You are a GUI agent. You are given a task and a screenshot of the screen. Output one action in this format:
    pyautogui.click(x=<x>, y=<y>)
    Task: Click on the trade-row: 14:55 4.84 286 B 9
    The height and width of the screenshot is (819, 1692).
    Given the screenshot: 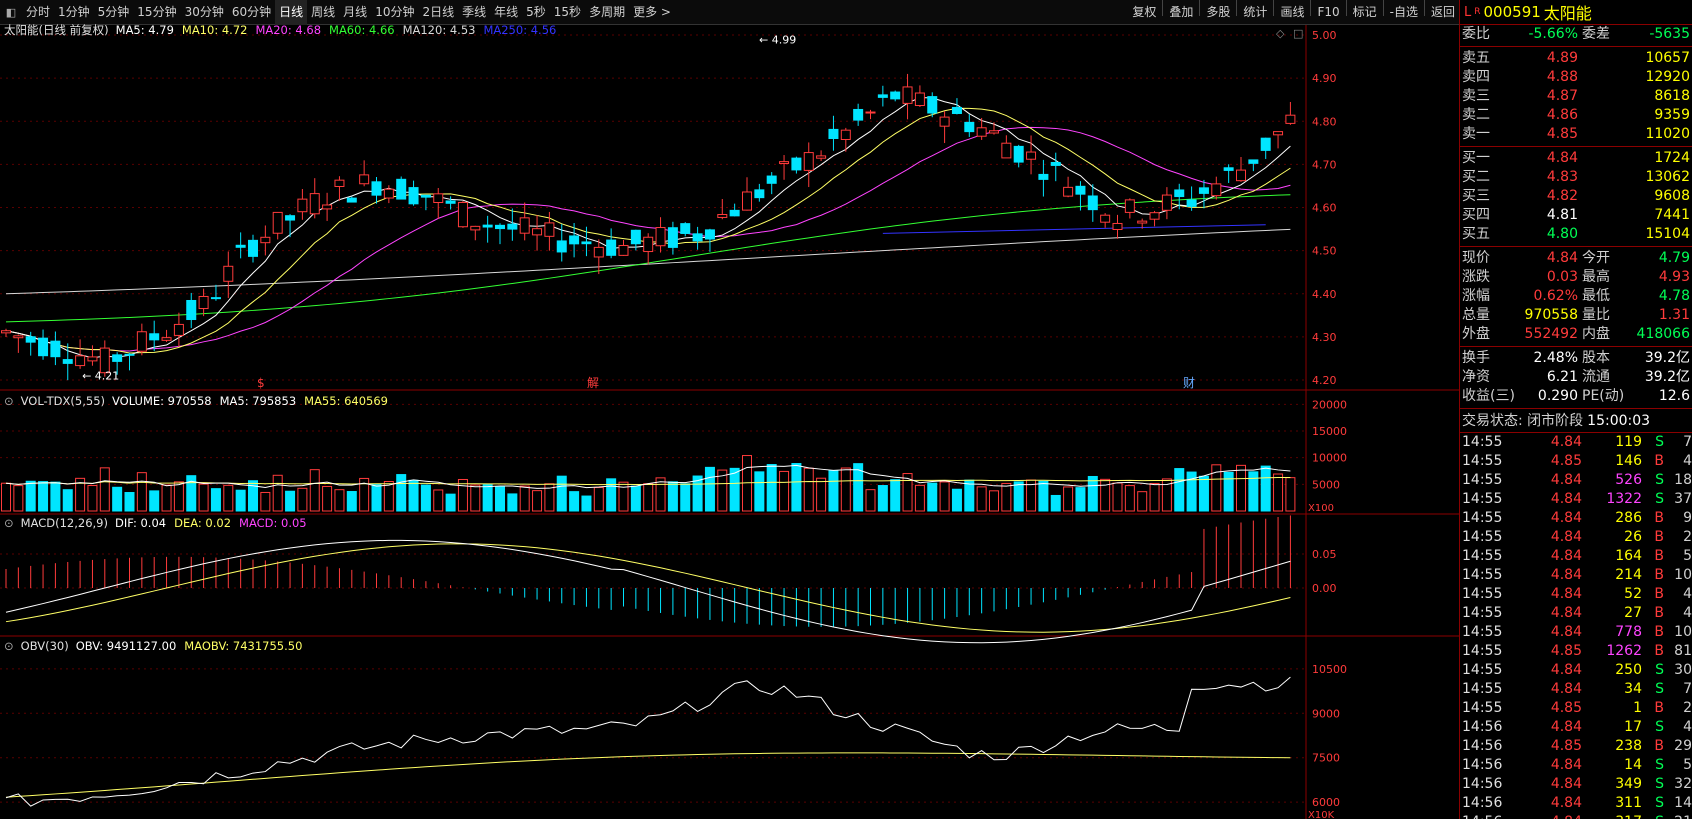 What is the action you would take?
    pyautogui.click(x=1576, y=518)
    